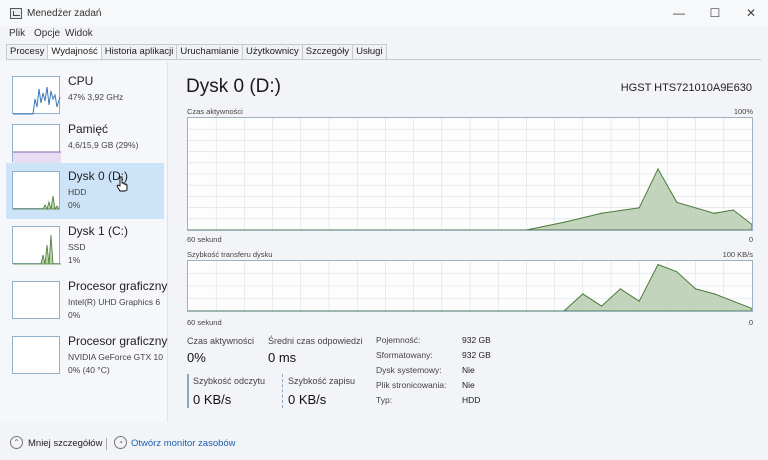 This screenshot has height=460, width=768. What do you see at coordinates (233, 86) in the screenshot?
I see `page-title: Dysk 0 (D:)` at bounding box center [233, 86].